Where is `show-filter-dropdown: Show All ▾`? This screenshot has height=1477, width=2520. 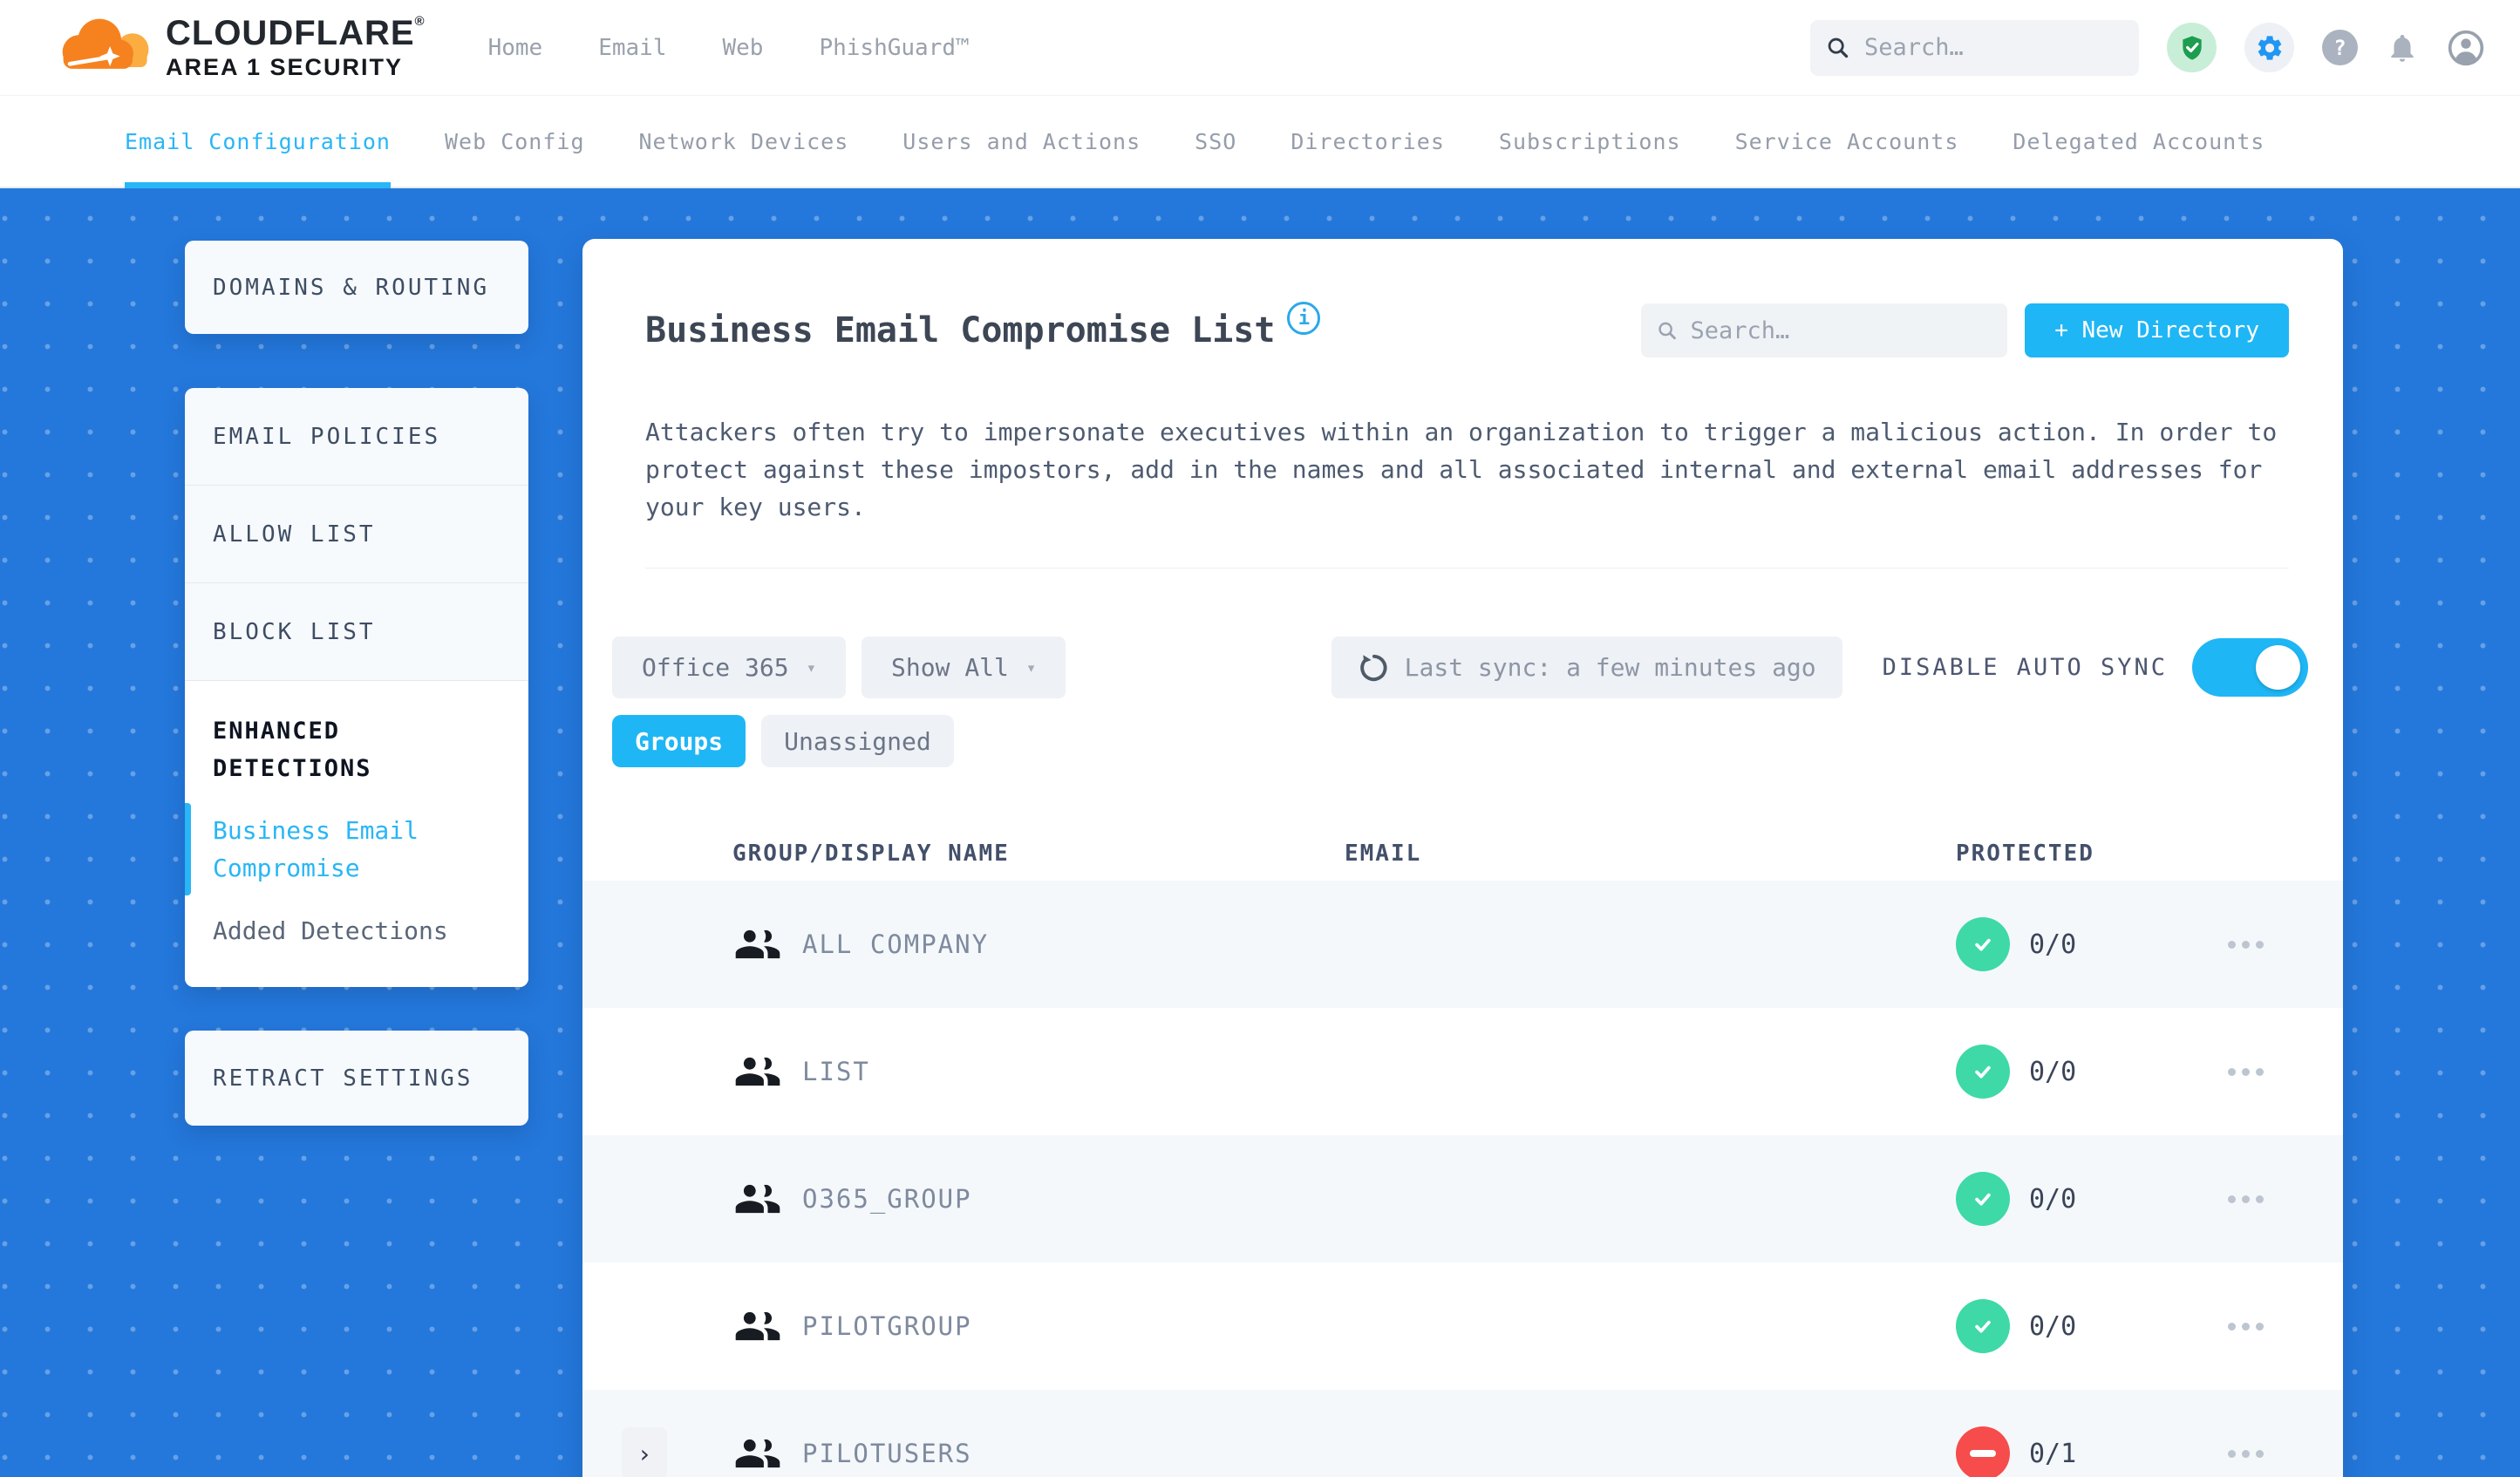 show-filter-dropdown: Show All ▾ is located at coordinates (964, 667).